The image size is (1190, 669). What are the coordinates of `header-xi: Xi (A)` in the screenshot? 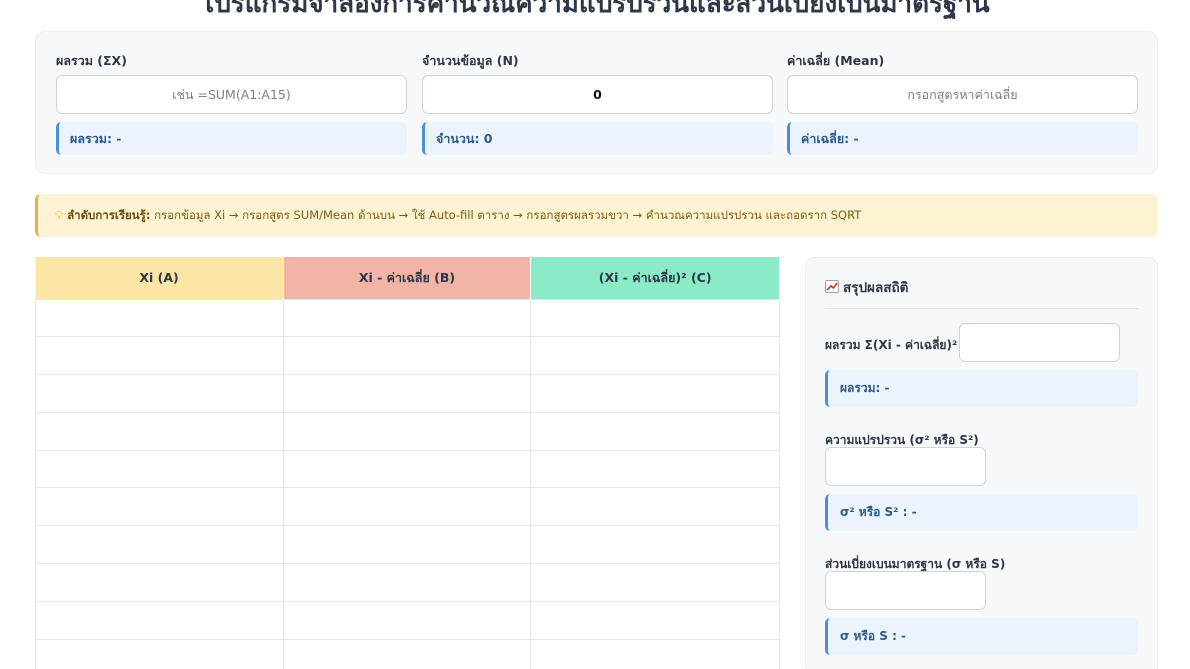 It's located at (159, 278).